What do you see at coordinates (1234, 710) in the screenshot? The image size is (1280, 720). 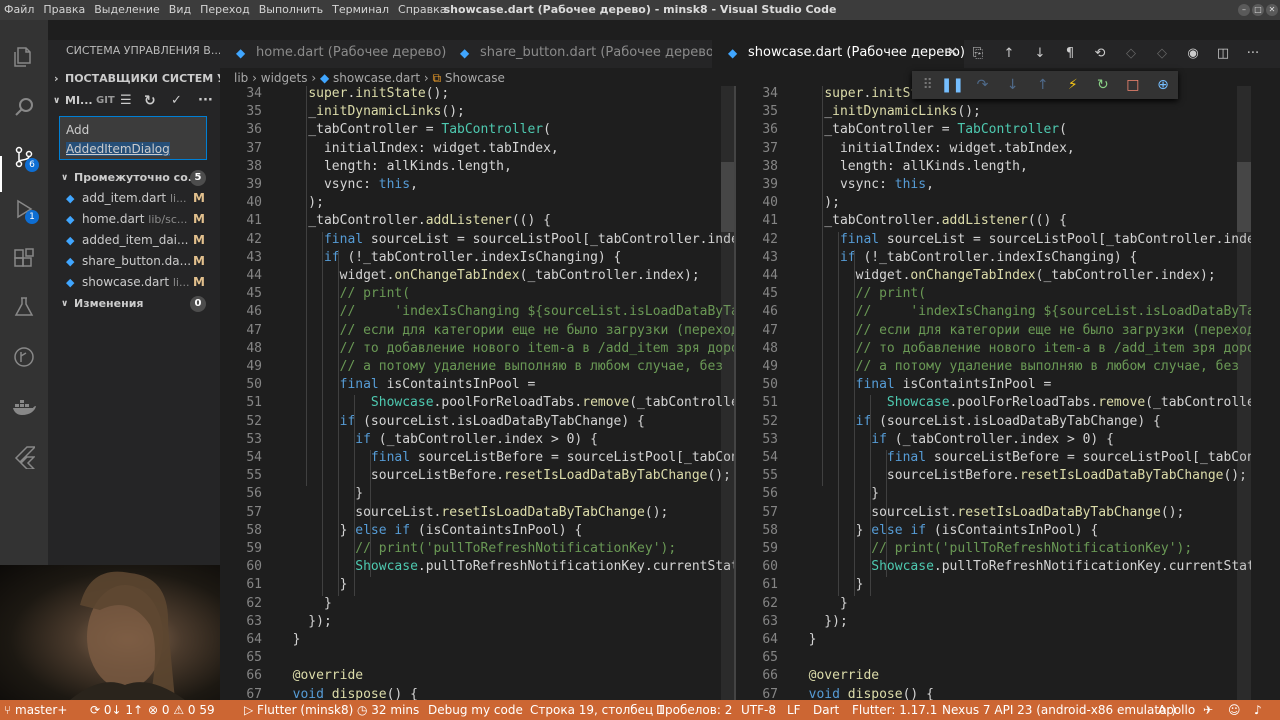 I see `feedback-icon: ☺` at bounding box center [1234, 710].